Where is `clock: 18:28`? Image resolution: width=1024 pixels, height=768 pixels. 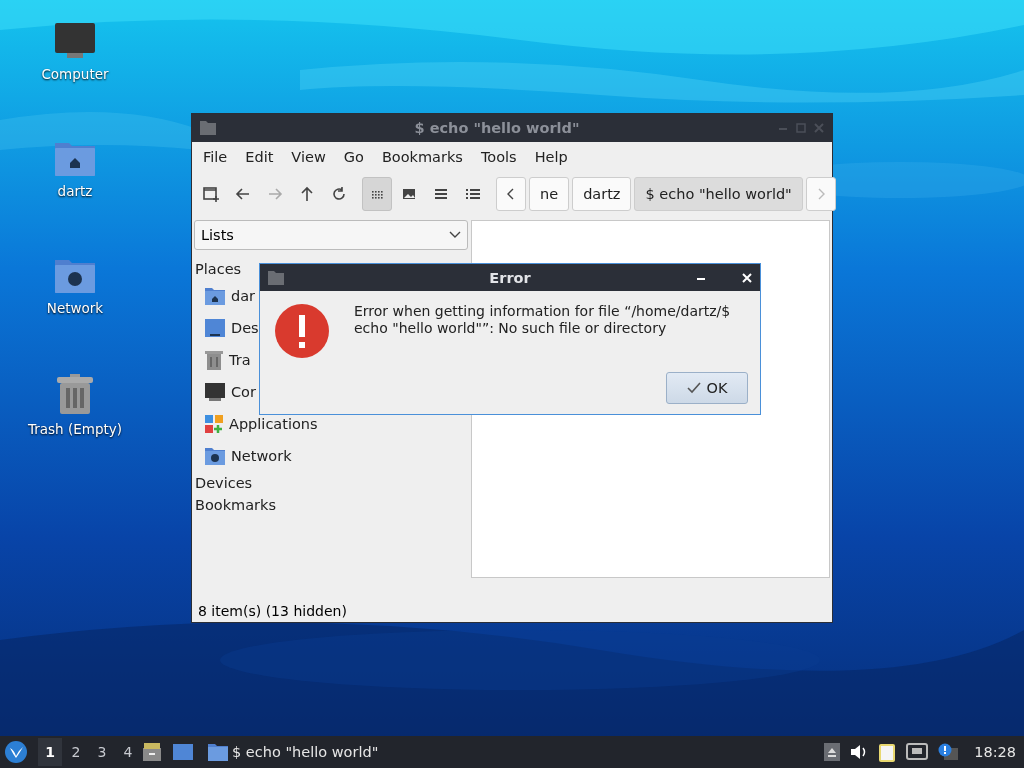
clock: 18:28 is located at coordinates (995, 752).